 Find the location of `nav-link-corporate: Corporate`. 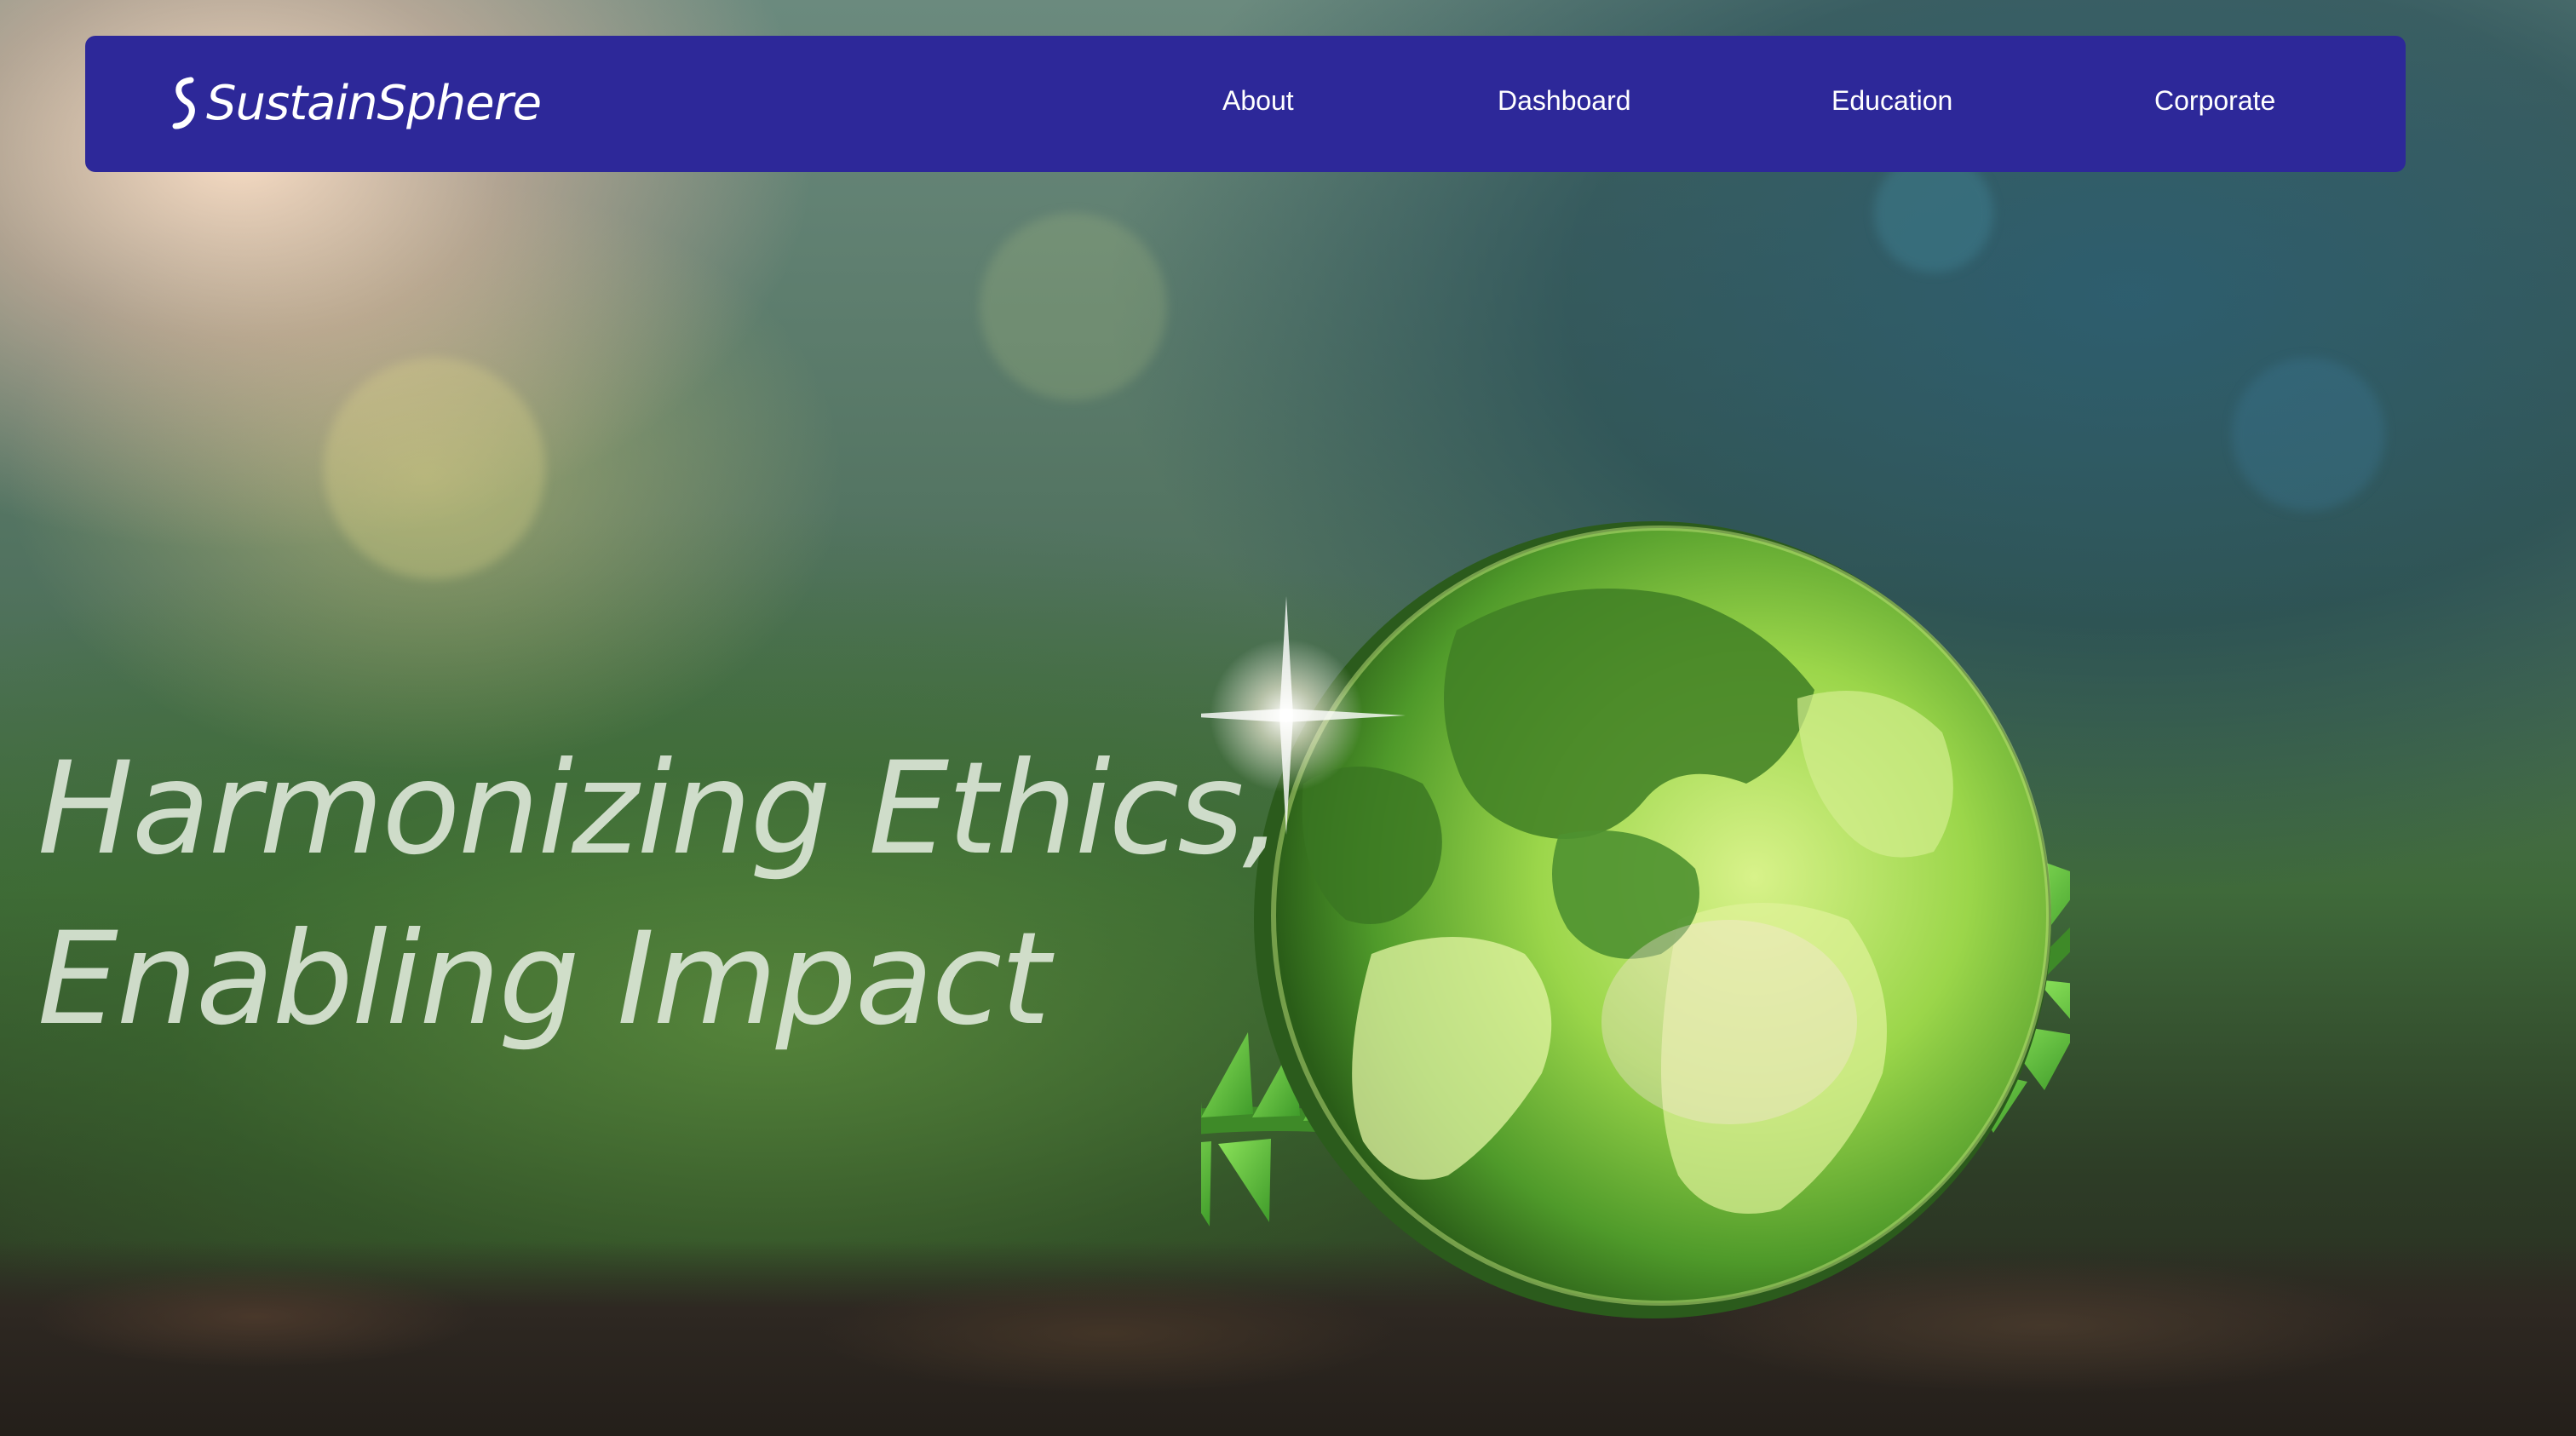

nav-link-corporate: Corporate is located at coordinates (2215, 101).